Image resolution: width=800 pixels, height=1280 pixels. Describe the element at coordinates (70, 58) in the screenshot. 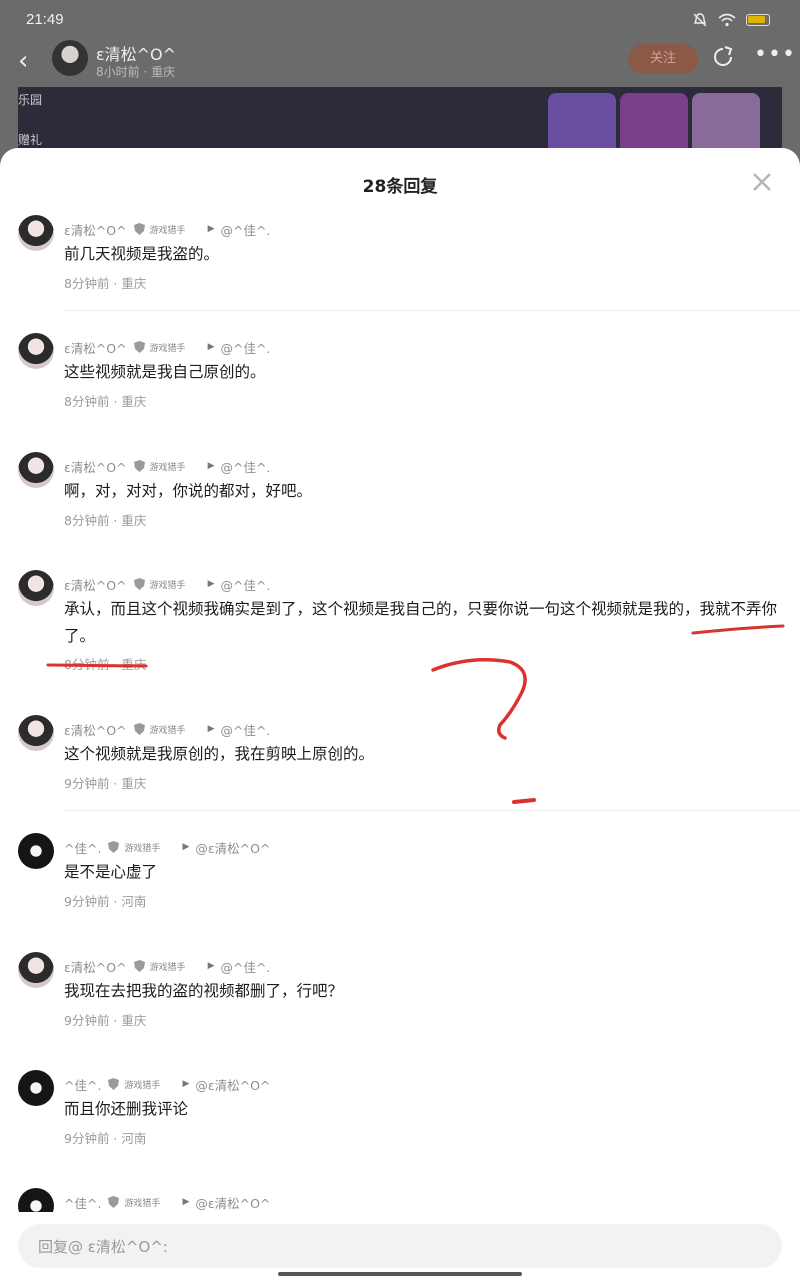

I see `author-avatar` at that location.